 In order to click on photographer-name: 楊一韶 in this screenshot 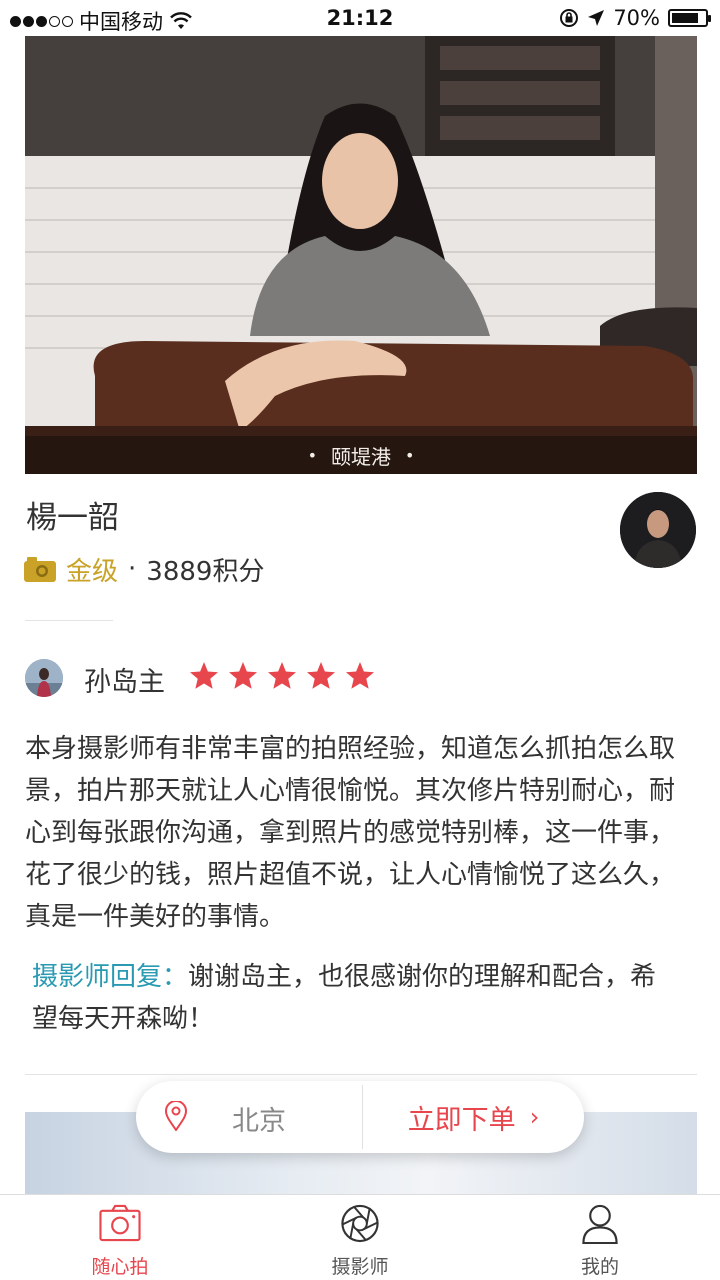, I will do `click(72, 518)`.